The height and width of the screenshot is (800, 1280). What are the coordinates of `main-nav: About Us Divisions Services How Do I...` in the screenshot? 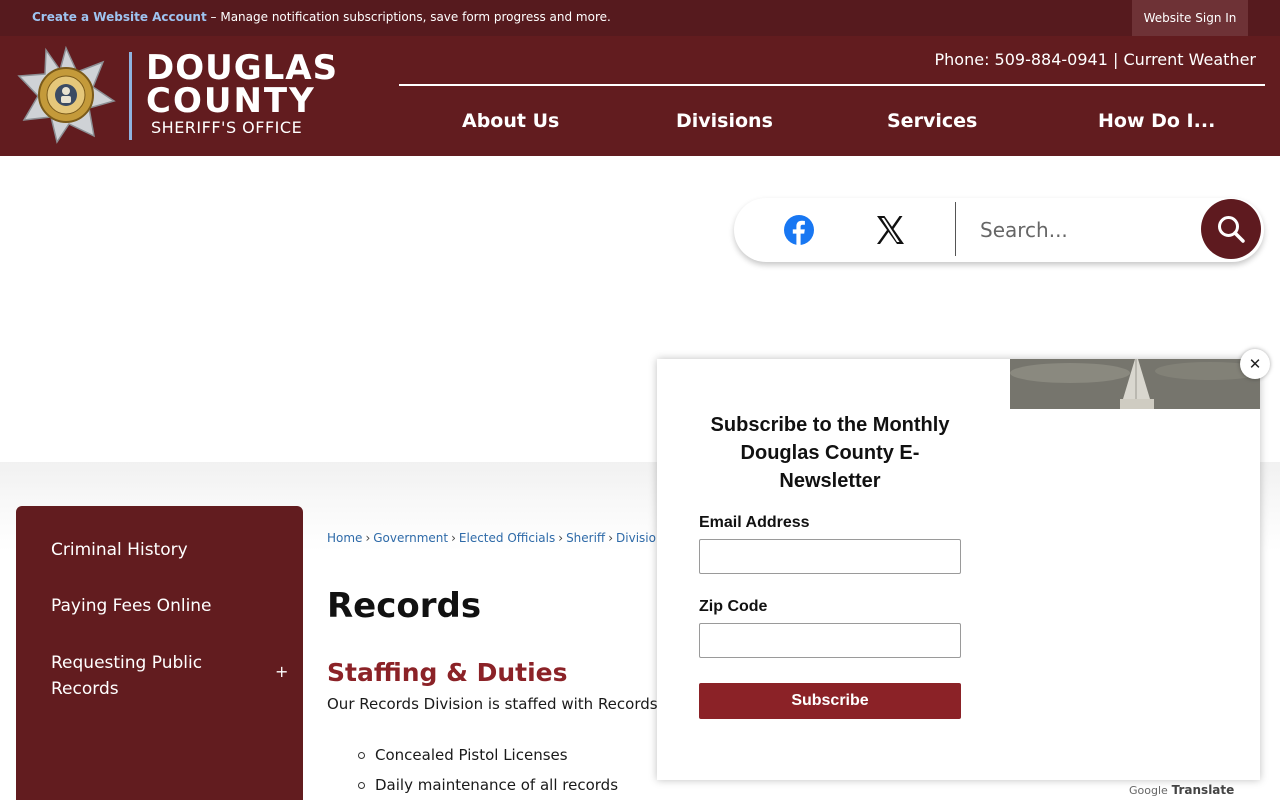 It's located at (832, 121).